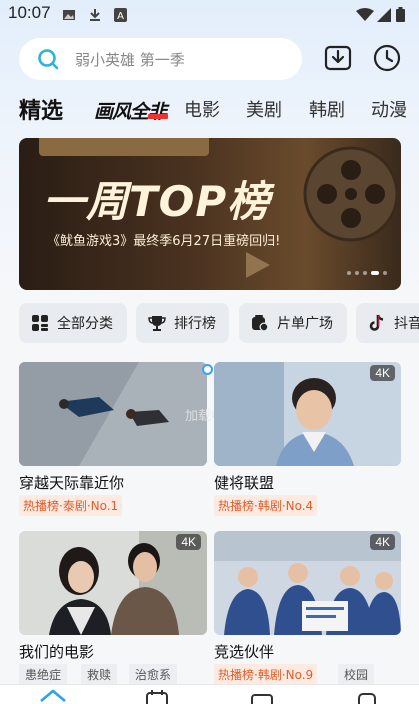 This screenshot has height=704, width=419. Describe the element at coordinates (244, 652) in the screenshot. I see `video-title: 竞选伙伴` at that location.